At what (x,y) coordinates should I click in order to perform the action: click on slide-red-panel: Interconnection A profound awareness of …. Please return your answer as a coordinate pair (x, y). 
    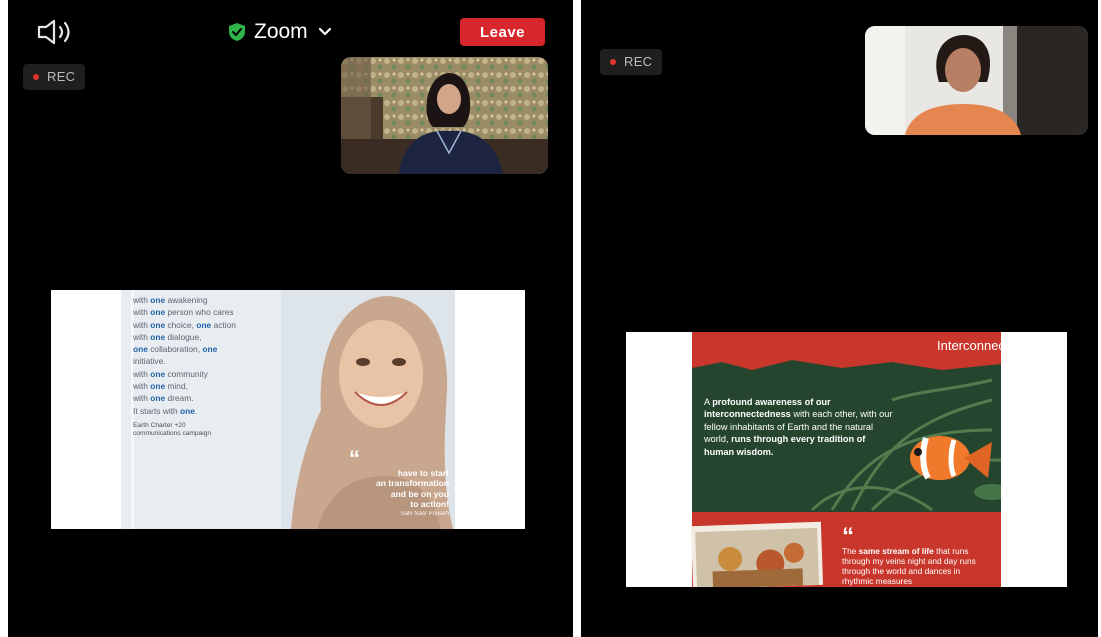
    Looking at the image, I should click on (858, 459).